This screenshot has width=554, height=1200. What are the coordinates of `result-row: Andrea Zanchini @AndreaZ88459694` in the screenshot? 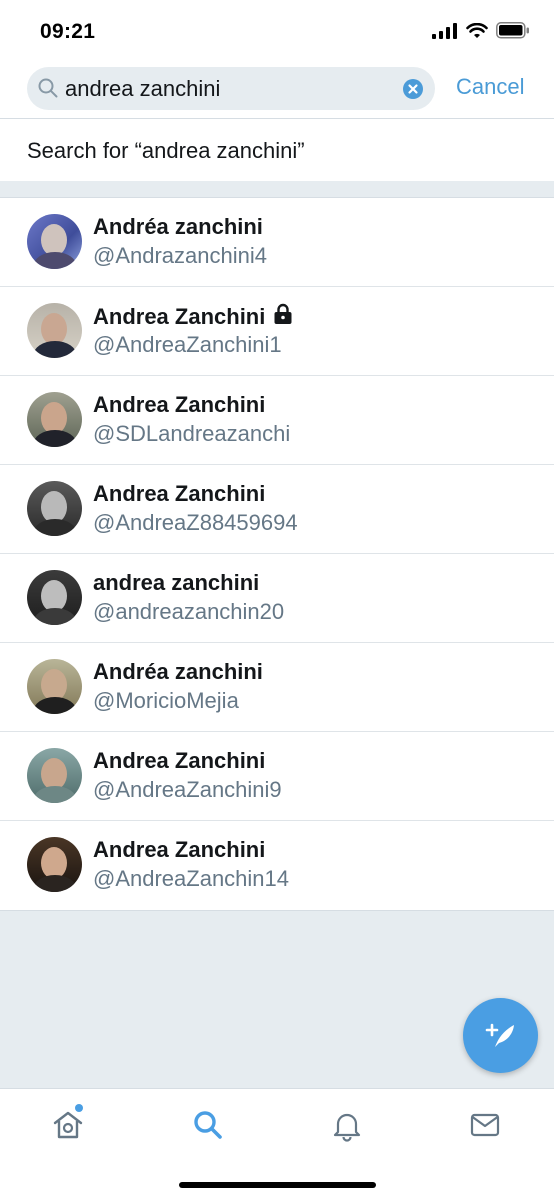 It's located at (277, 509).